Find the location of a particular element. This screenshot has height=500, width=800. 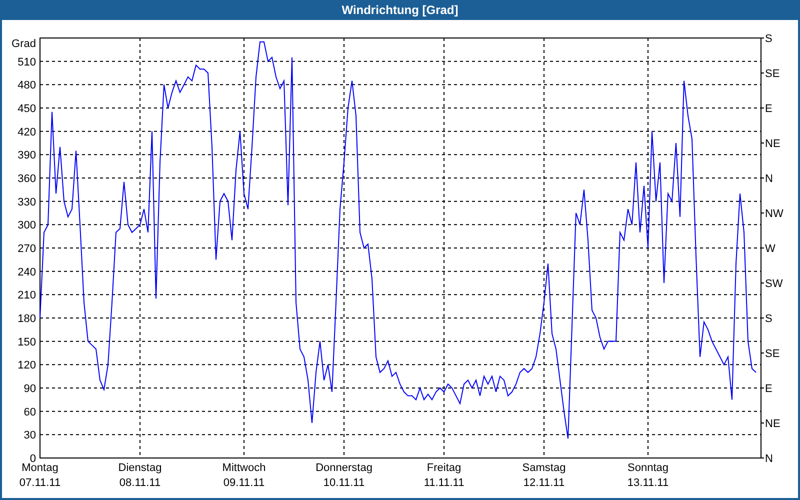

direction-label: W is located at coordinates (770, 249).